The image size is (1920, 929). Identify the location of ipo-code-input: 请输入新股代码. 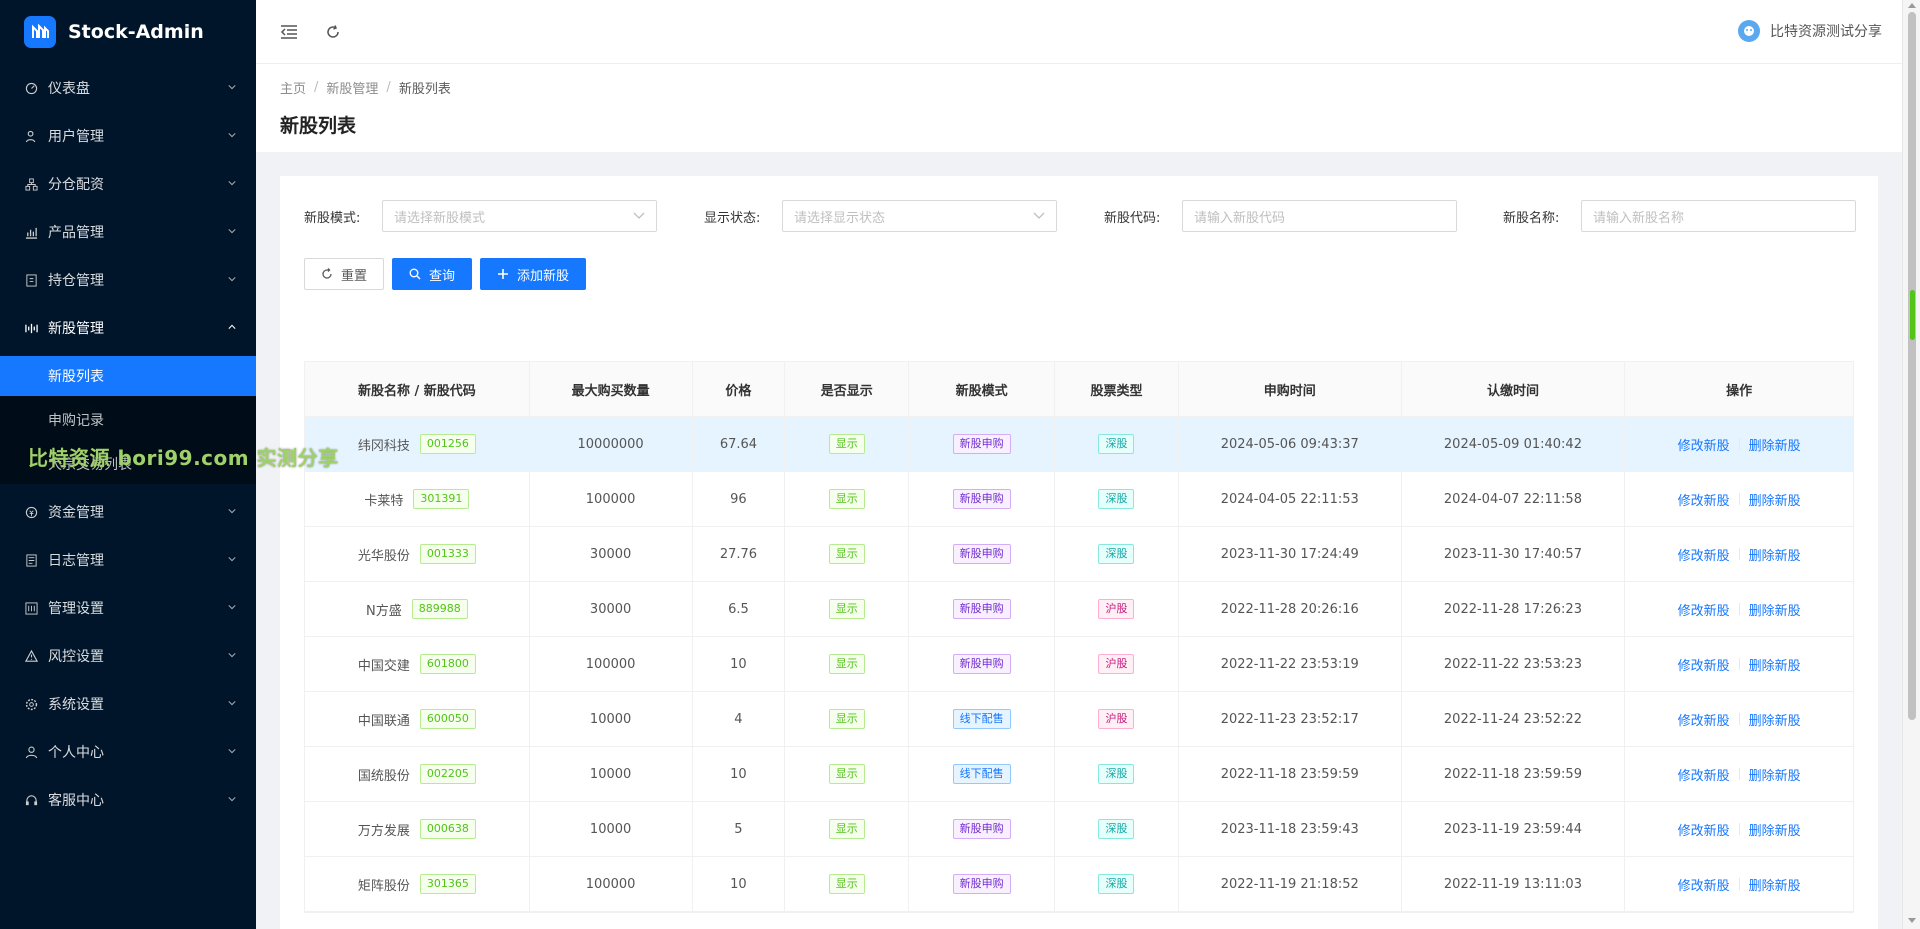
(1319, 216).